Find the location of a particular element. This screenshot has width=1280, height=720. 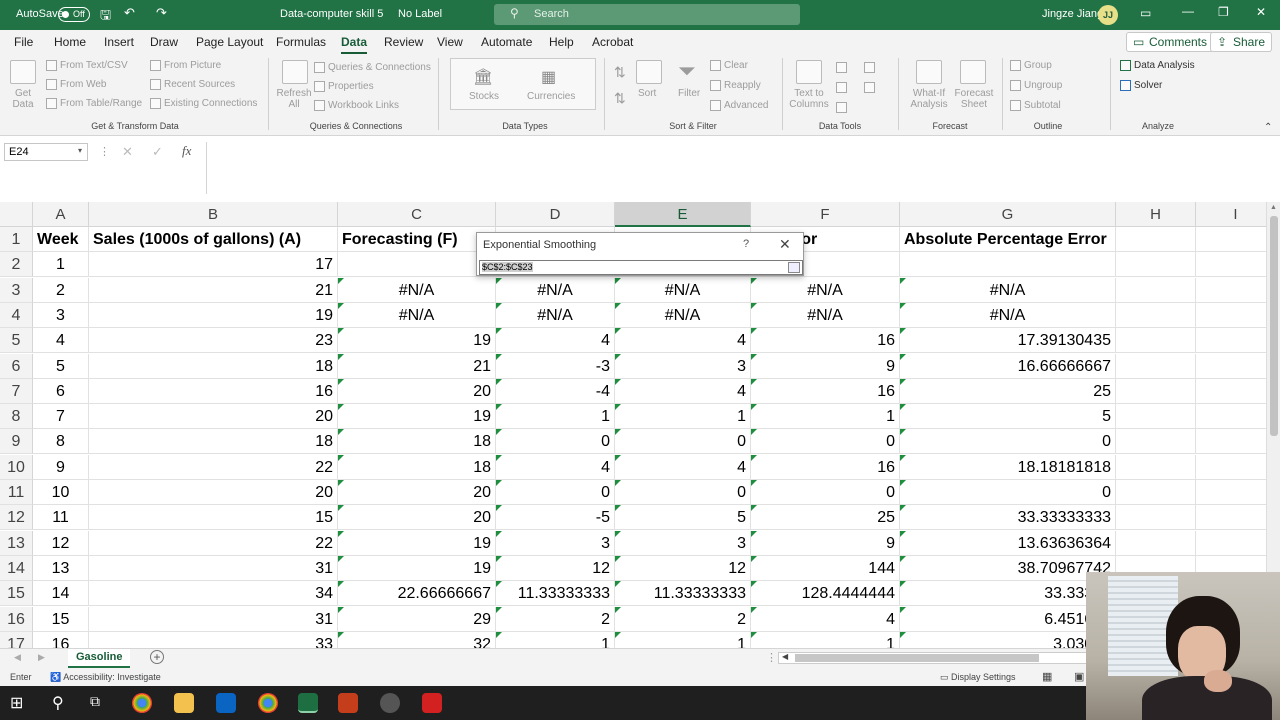

file-explorer-icon is located at coordinates (184, 703).